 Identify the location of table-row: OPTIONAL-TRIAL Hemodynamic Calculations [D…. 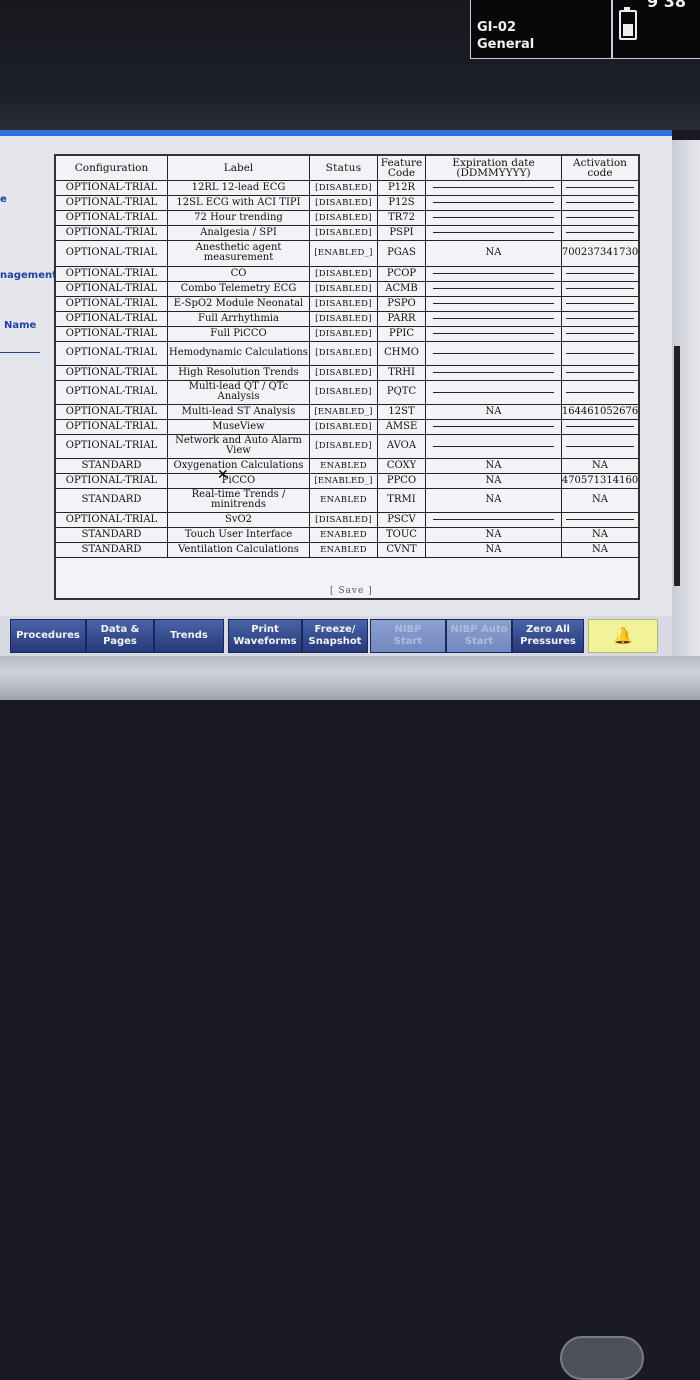
(347, 353).